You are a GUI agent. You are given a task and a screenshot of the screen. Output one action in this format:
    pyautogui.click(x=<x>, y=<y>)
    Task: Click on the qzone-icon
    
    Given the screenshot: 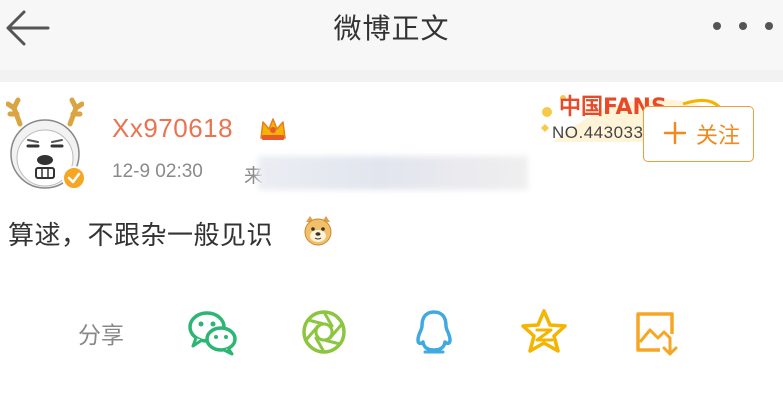 What is the action you would take?
    pyautogui.click(x=544, y=331)
    